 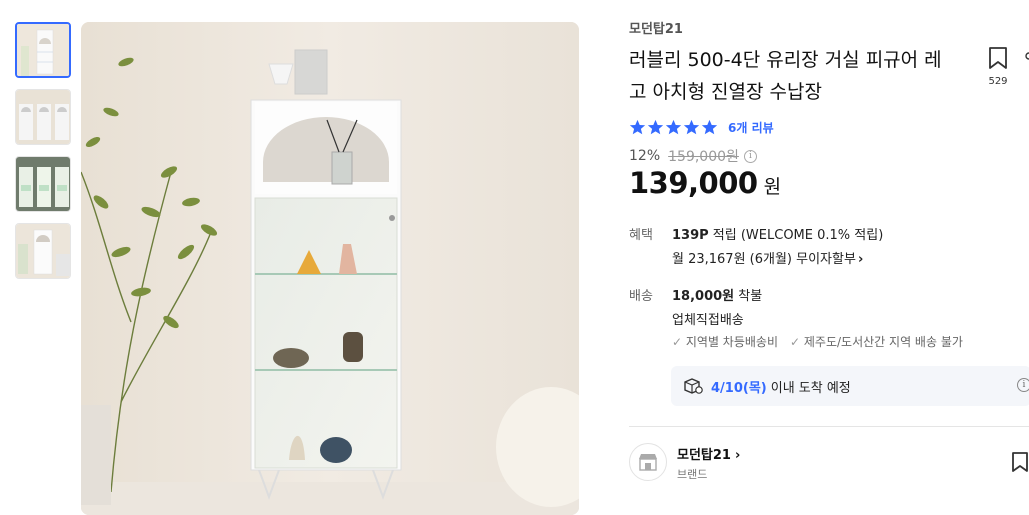 What do you see at coordinates (703, 157) in the screenshot?
I see `original-price: 159,000원` at bounding box center [703, 157].